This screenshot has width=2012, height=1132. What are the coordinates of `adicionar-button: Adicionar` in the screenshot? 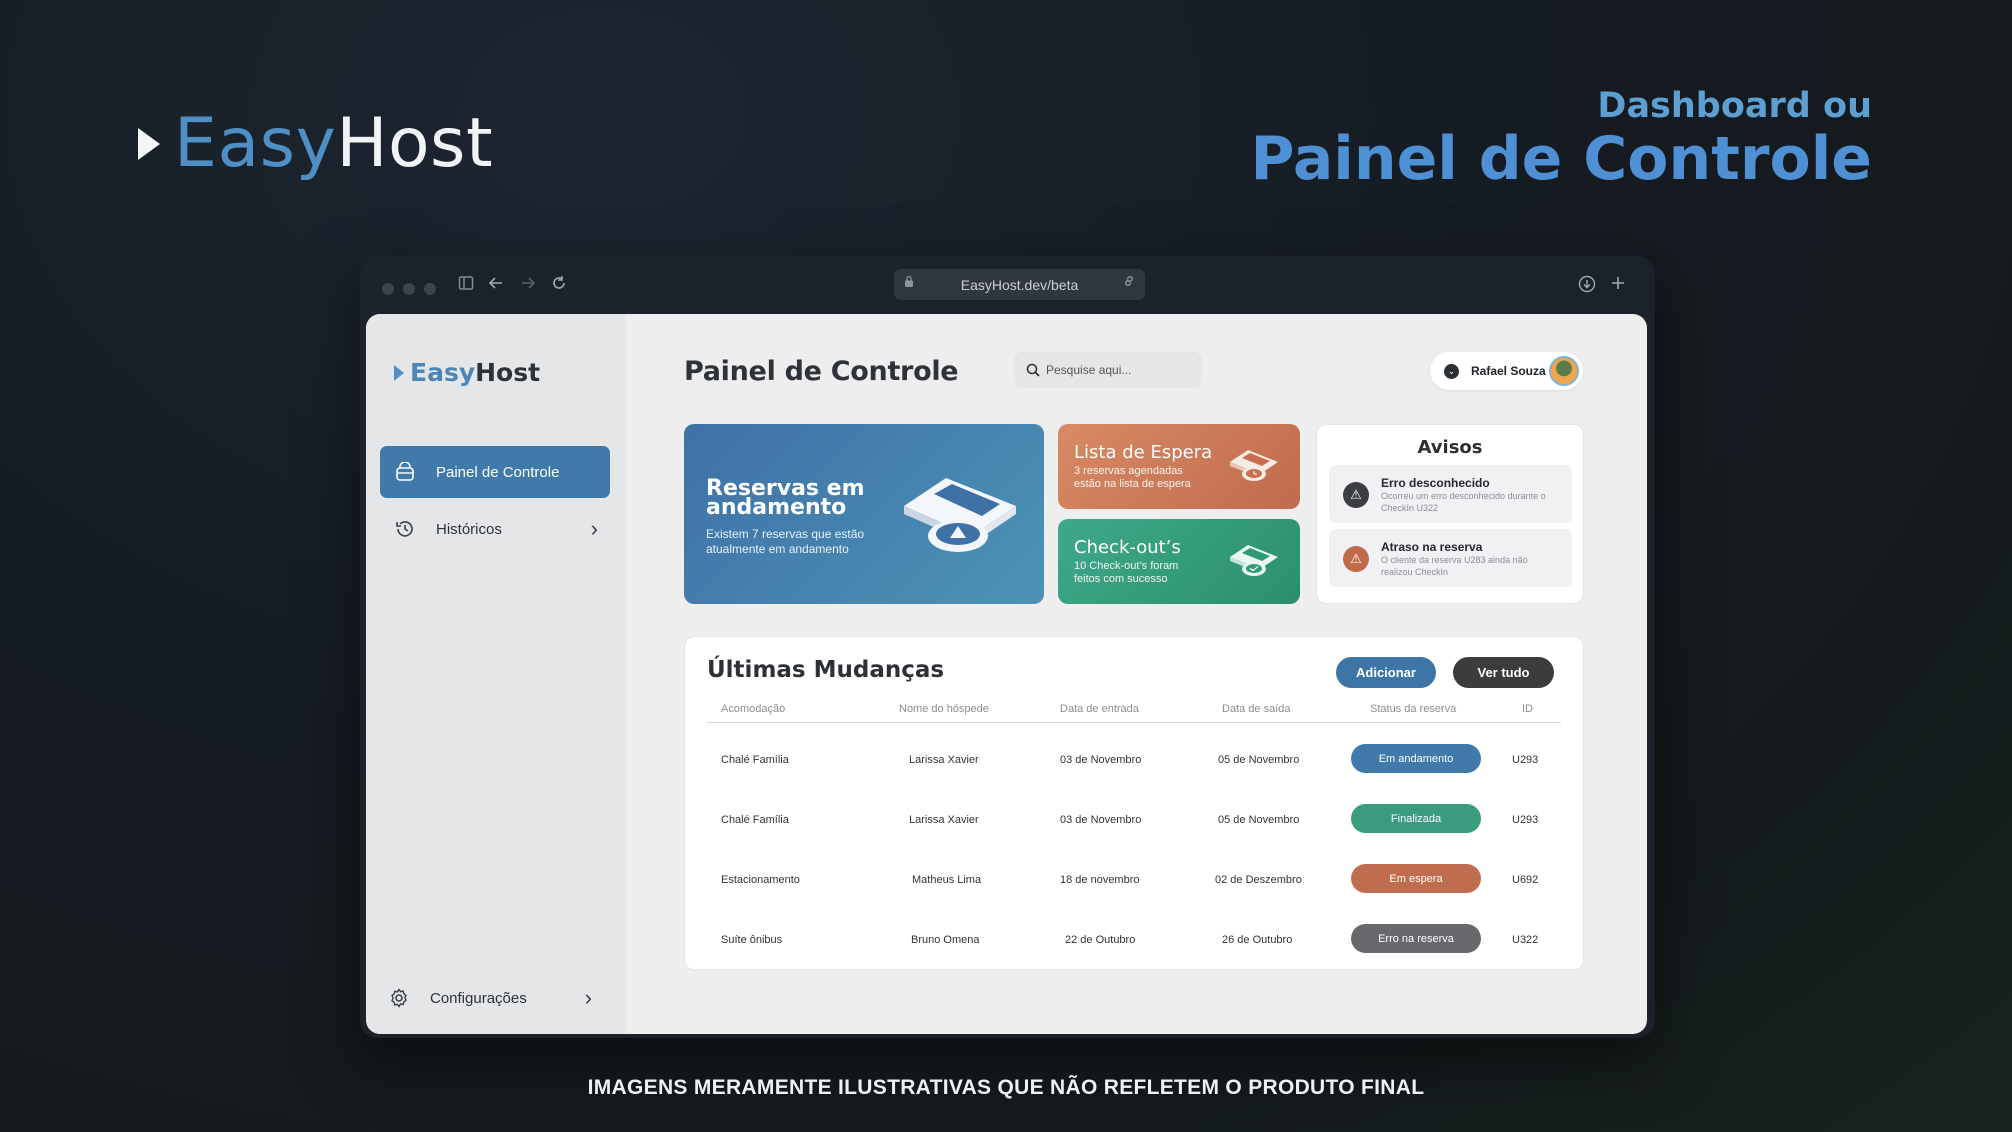 It's located at (1386, 672).